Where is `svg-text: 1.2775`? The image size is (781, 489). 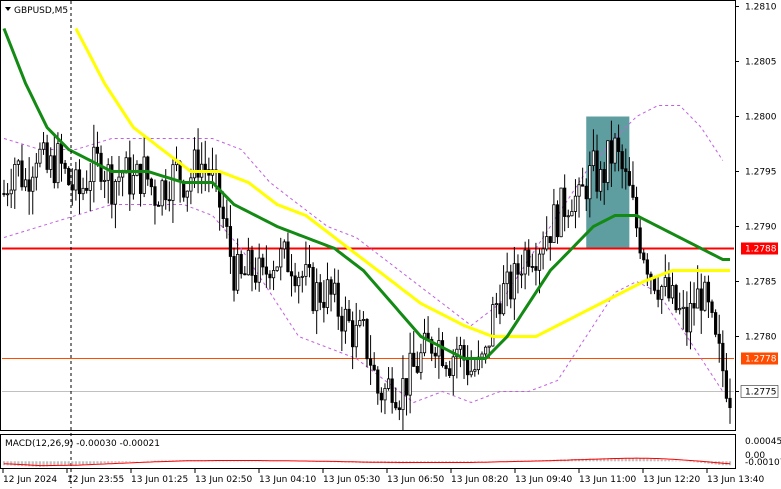 svg-text: 1.2775 is located at coordinates (761, 393).